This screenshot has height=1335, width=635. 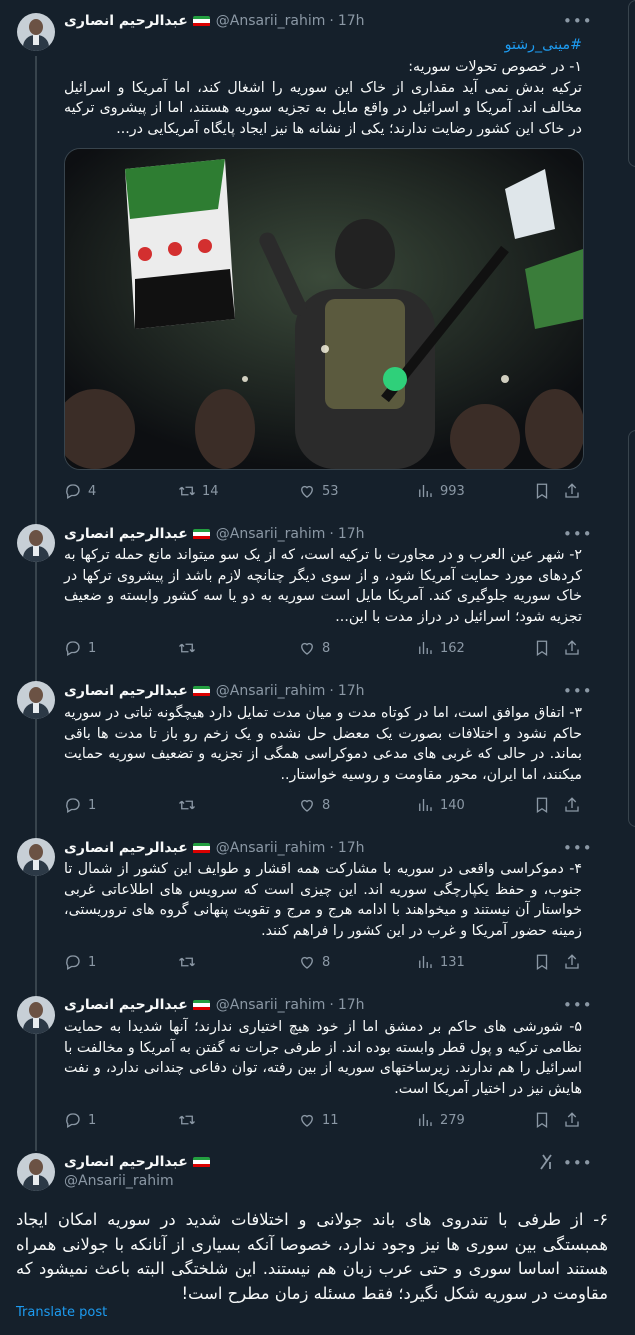 I want to click on tweet-hashtag: #مینی_رشتو, so click(x=323, y=45).